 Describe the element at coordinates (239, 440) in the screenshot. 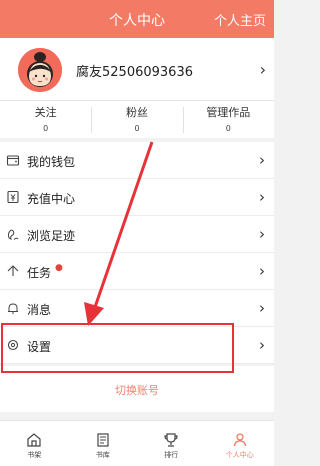

I see `person-icon` at that location.